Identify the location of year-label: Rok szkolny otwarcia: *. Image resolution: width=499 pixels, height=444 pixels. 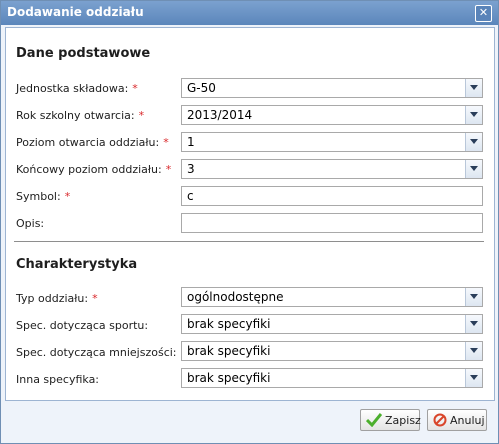
(80, 115).